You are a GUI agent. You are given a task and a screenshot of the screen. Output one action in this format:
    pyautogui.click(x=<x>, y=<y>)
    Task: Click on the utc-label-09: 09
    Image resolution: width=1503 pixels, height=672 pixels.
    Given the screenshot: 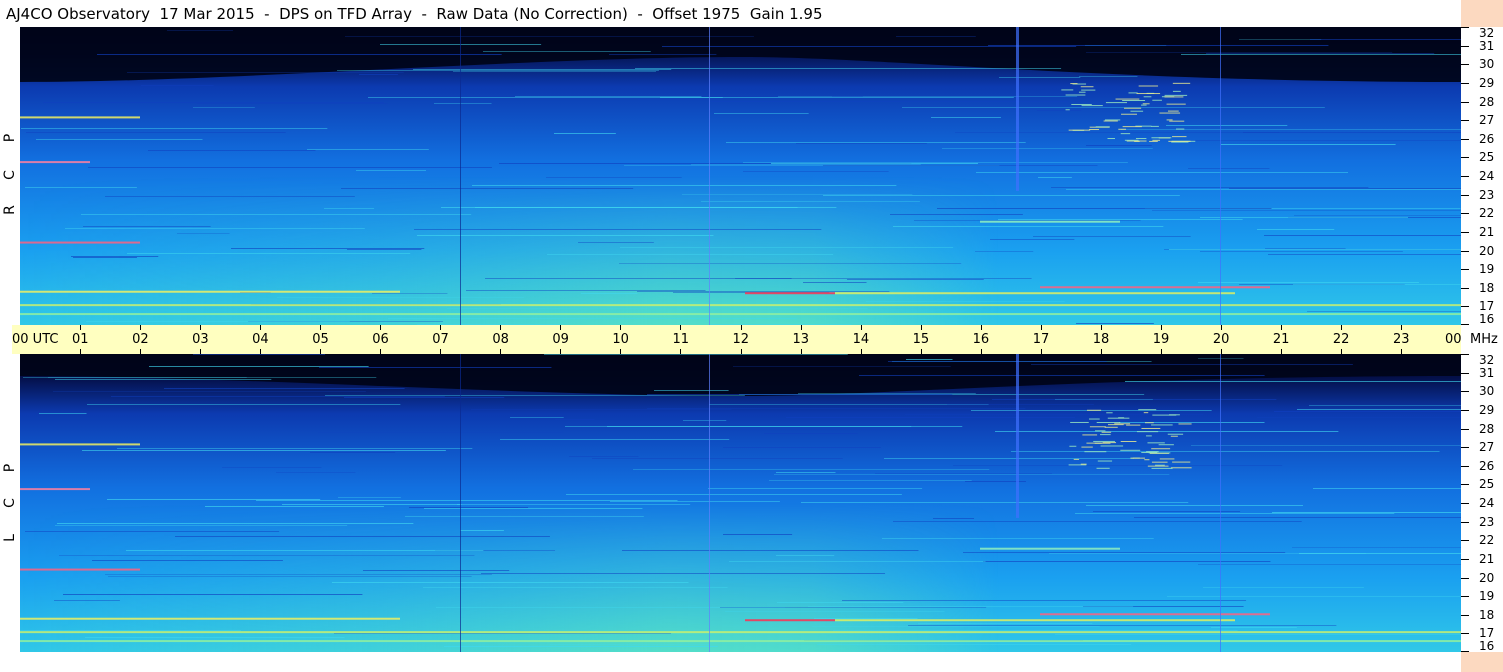 What is the action you would take?
    pyautogui.click(x=560, y=339)
    